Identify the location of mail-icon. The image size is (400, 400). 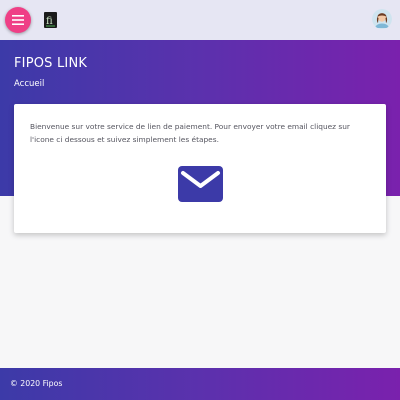
(200, 184).